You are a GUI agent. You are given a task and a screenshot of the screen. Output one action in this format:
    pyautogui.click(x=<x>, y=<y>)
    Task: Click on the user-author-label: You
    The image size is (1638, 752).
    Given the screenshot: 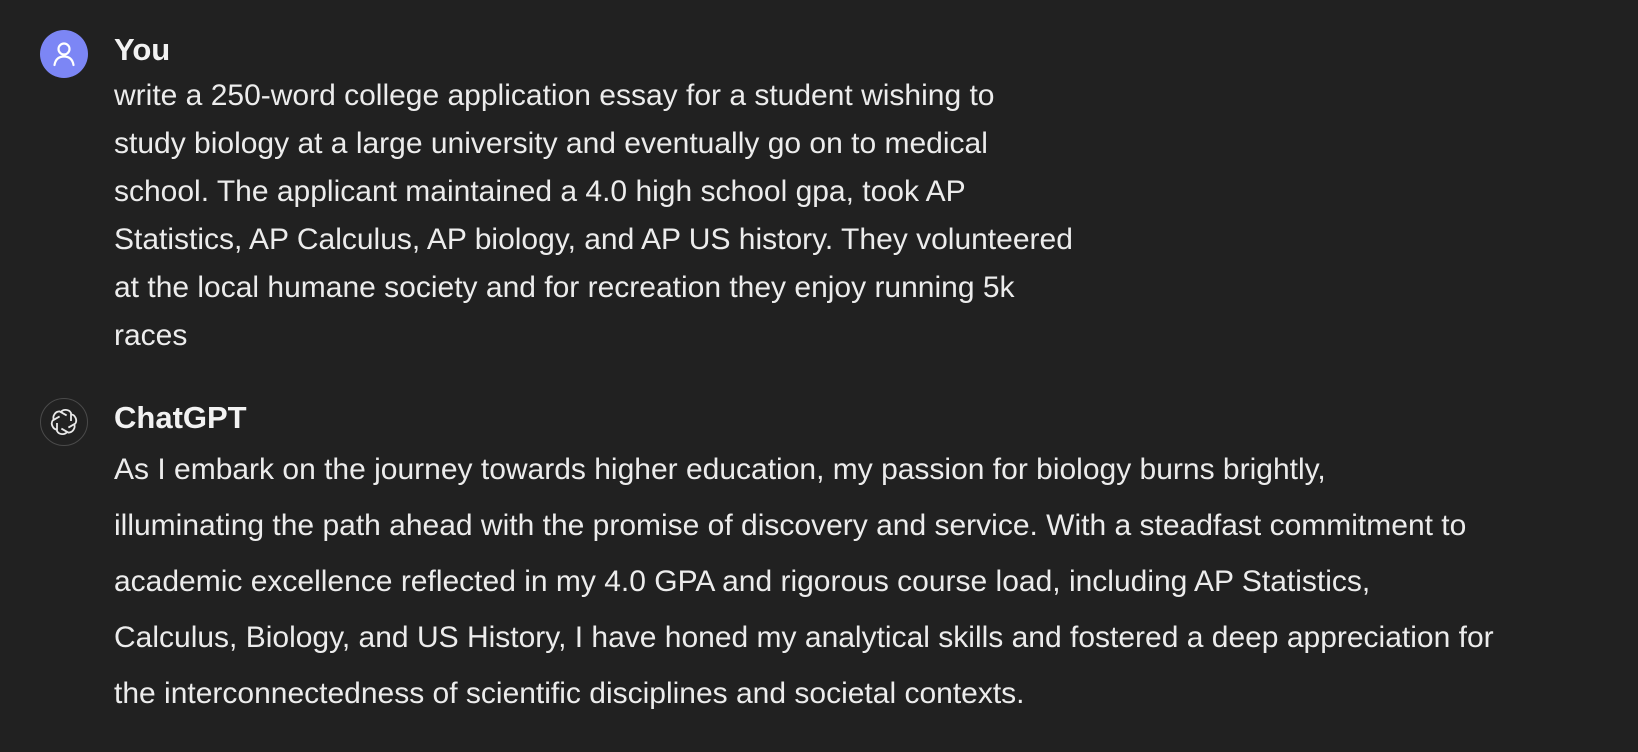 What is the action you would take?
    pyautogui.click(x=142, y=49)
    